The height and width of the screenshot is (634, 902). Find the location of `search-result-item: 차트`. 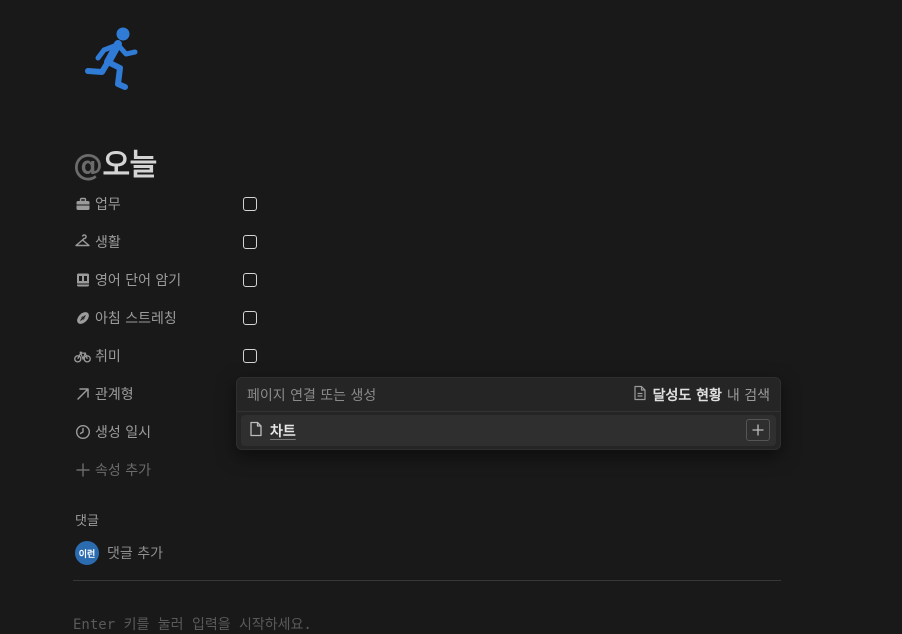

search-result-item: 차트 is located at coordinates (508, 430).